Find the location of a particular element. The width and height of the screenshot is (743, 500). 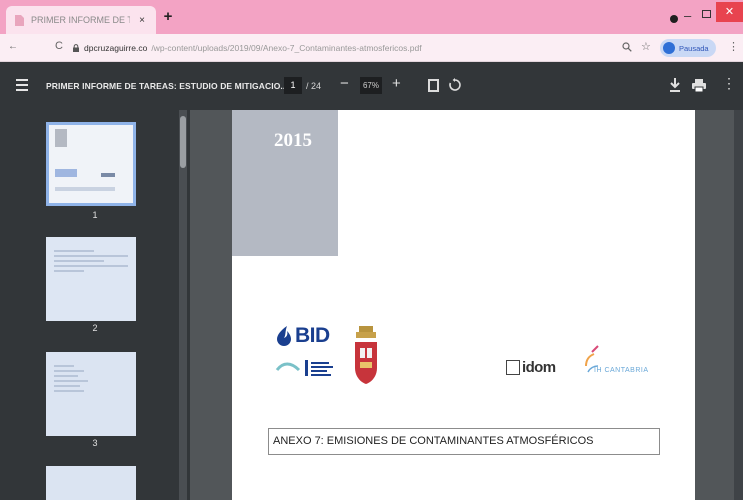

lock-icon is located at coordinates (76, 48).